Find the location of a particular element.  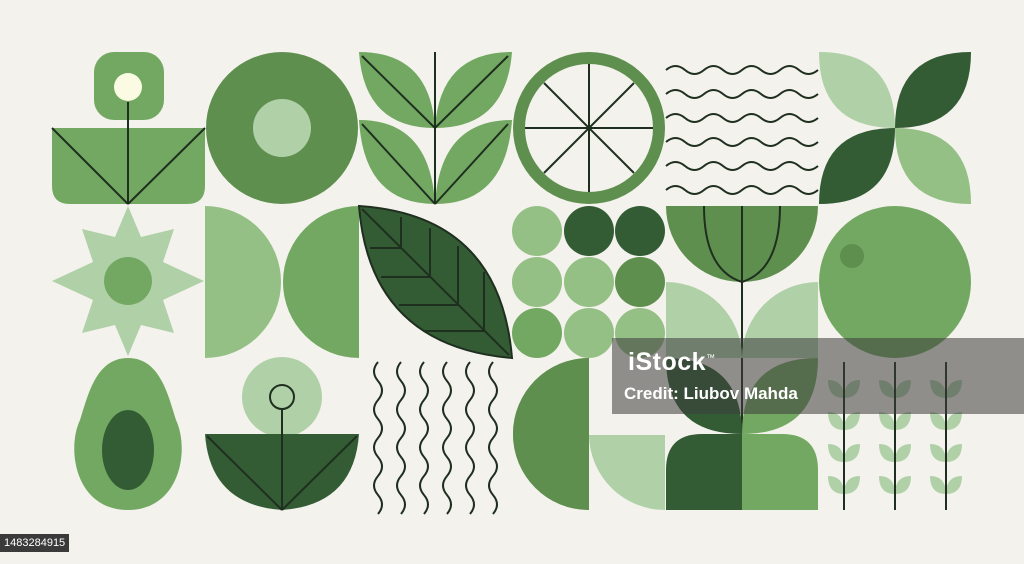

watermark-credit: Credit: Liubov Mahda is located at coordinates (711, 393).